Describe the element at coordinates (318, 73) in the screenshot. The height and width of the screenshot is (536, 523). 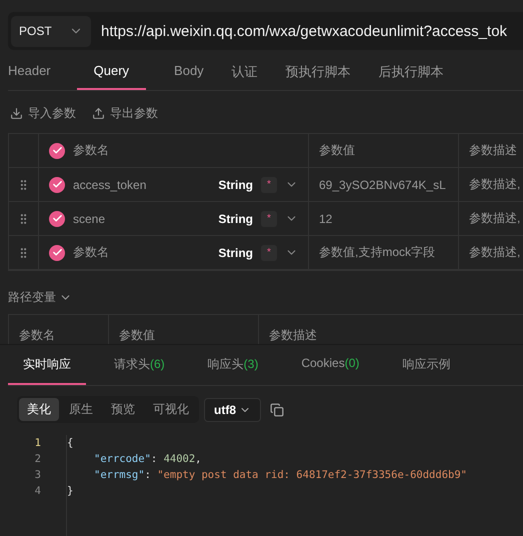
I see `request-tab: 预执行脚本` at that location.